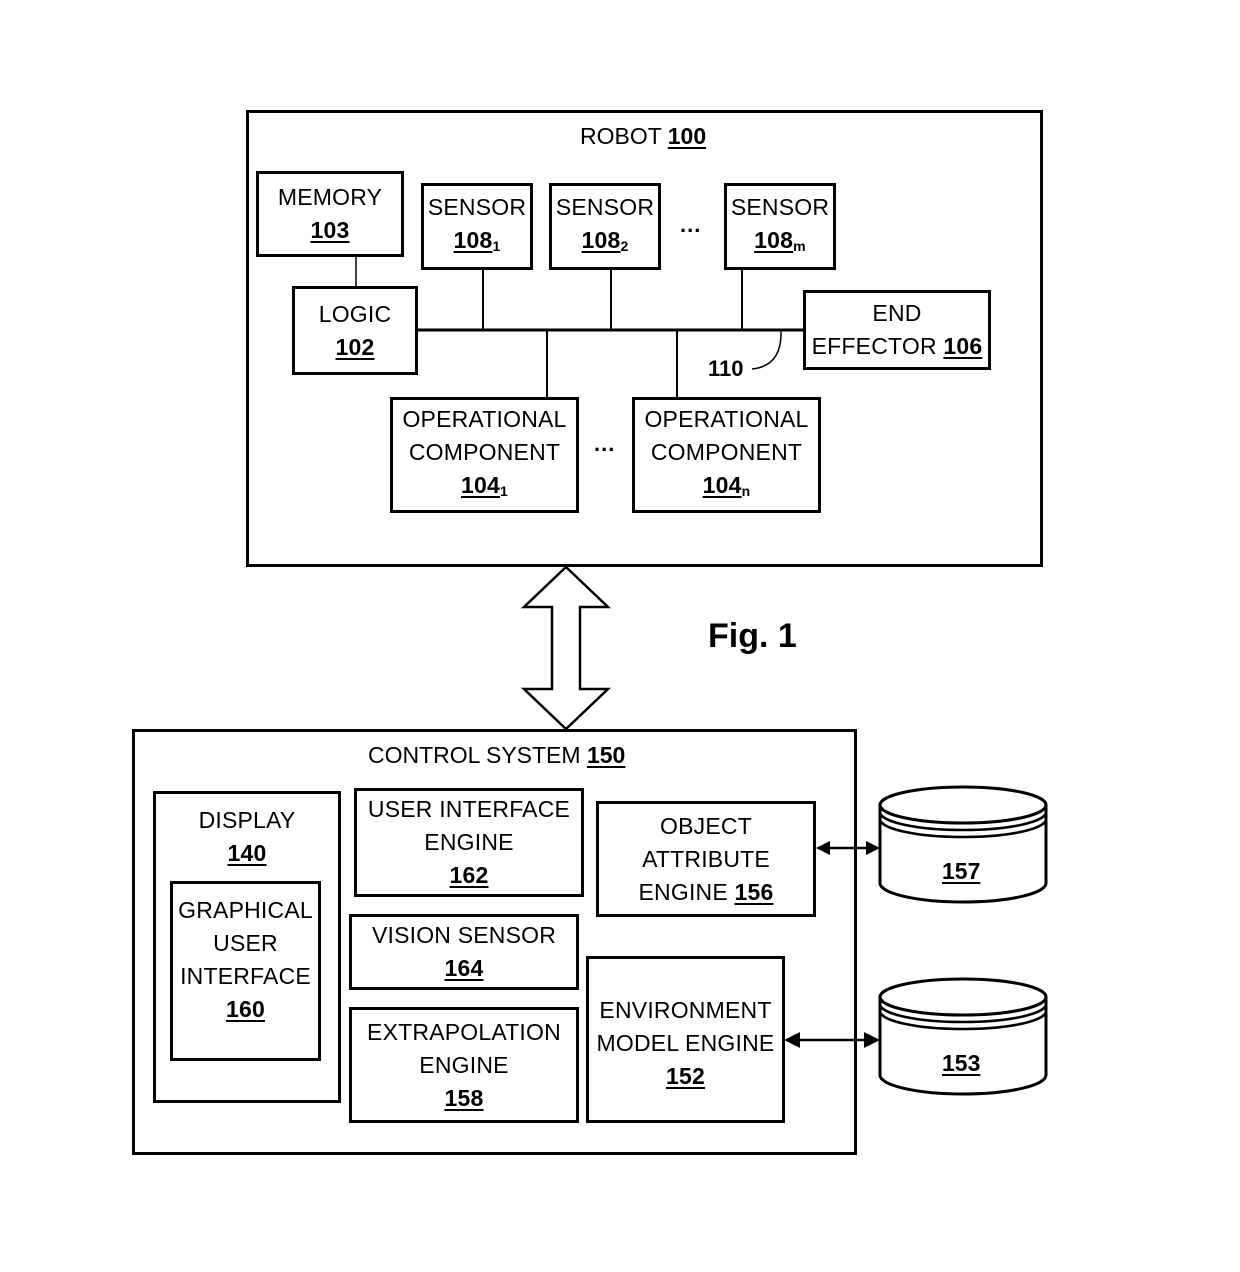 The image size is (1240, 1272). Describe the element at coordinates (754, 891) in the screenshot. I see `object-attribute-number: 156` at that location.